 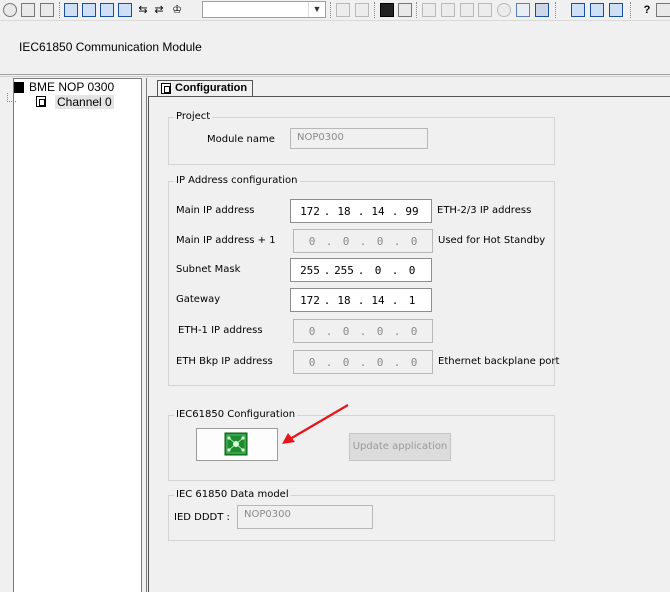 I want to click on animation-icon, so click(x=10, y=10).